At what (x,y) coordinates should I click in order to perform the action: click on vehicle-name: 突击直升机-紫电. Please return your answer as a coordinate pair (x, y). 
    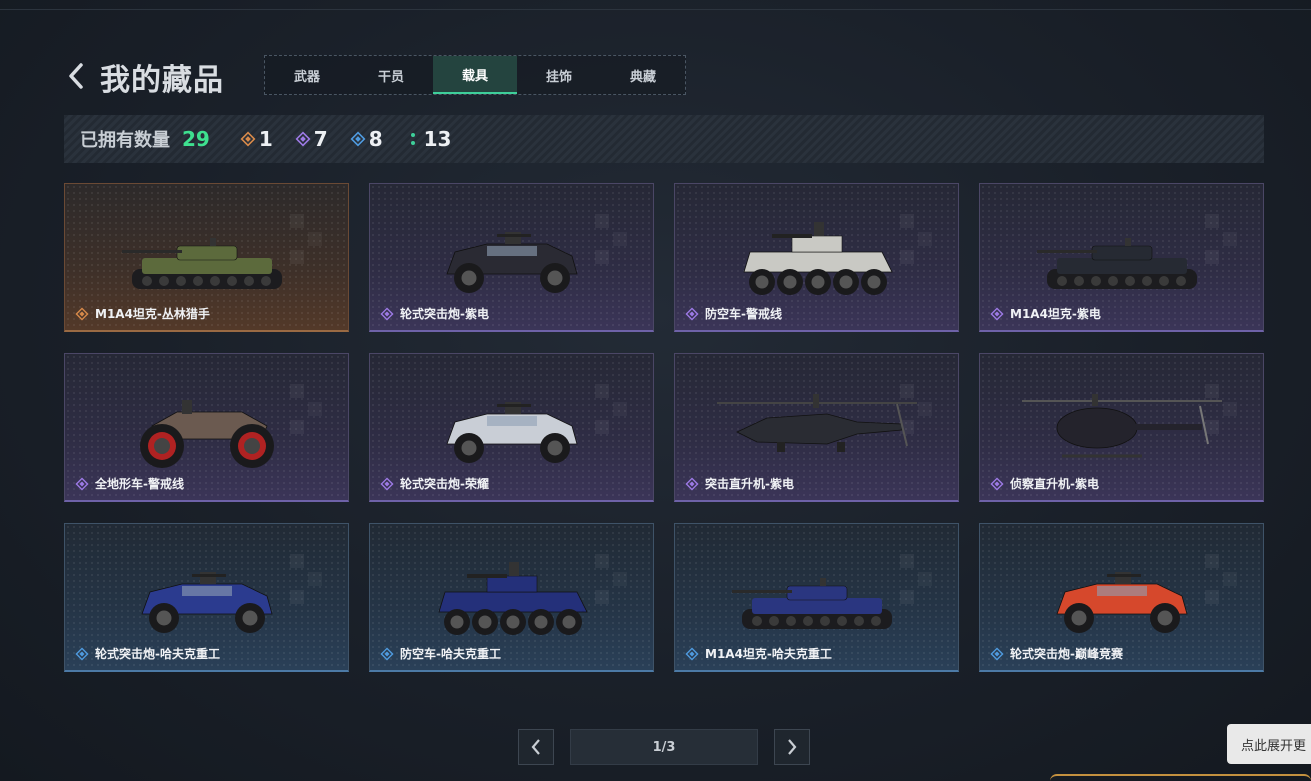
    Looking at the image, I should click on (749, 484).